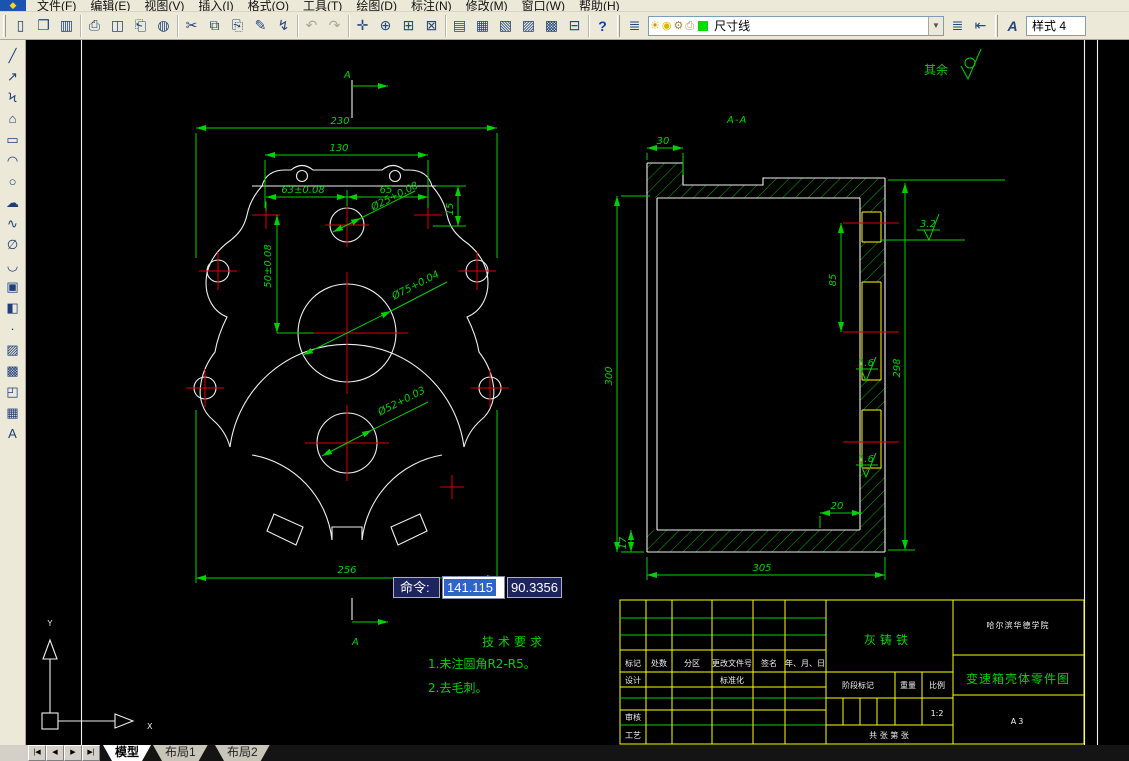 The height and width of the screenshot is (761, 1129). Describe the element at coordinates (37, 753) in the screenshot. I see `tab-nav-first-button: |◀` at that location.